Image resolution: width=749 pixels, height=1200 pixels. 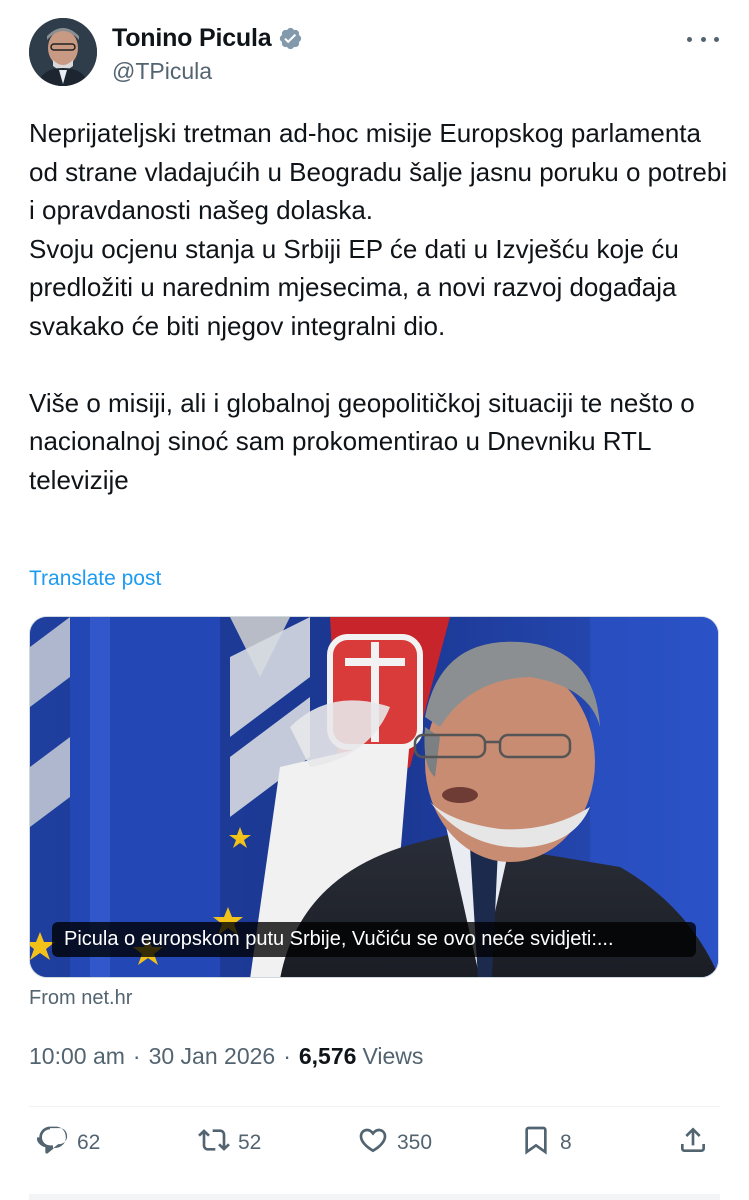 I want to click on tweet-metadata: 10:00 am · 30 Jan 2026 · 6,576 Views, so click(x=226, y=1056).